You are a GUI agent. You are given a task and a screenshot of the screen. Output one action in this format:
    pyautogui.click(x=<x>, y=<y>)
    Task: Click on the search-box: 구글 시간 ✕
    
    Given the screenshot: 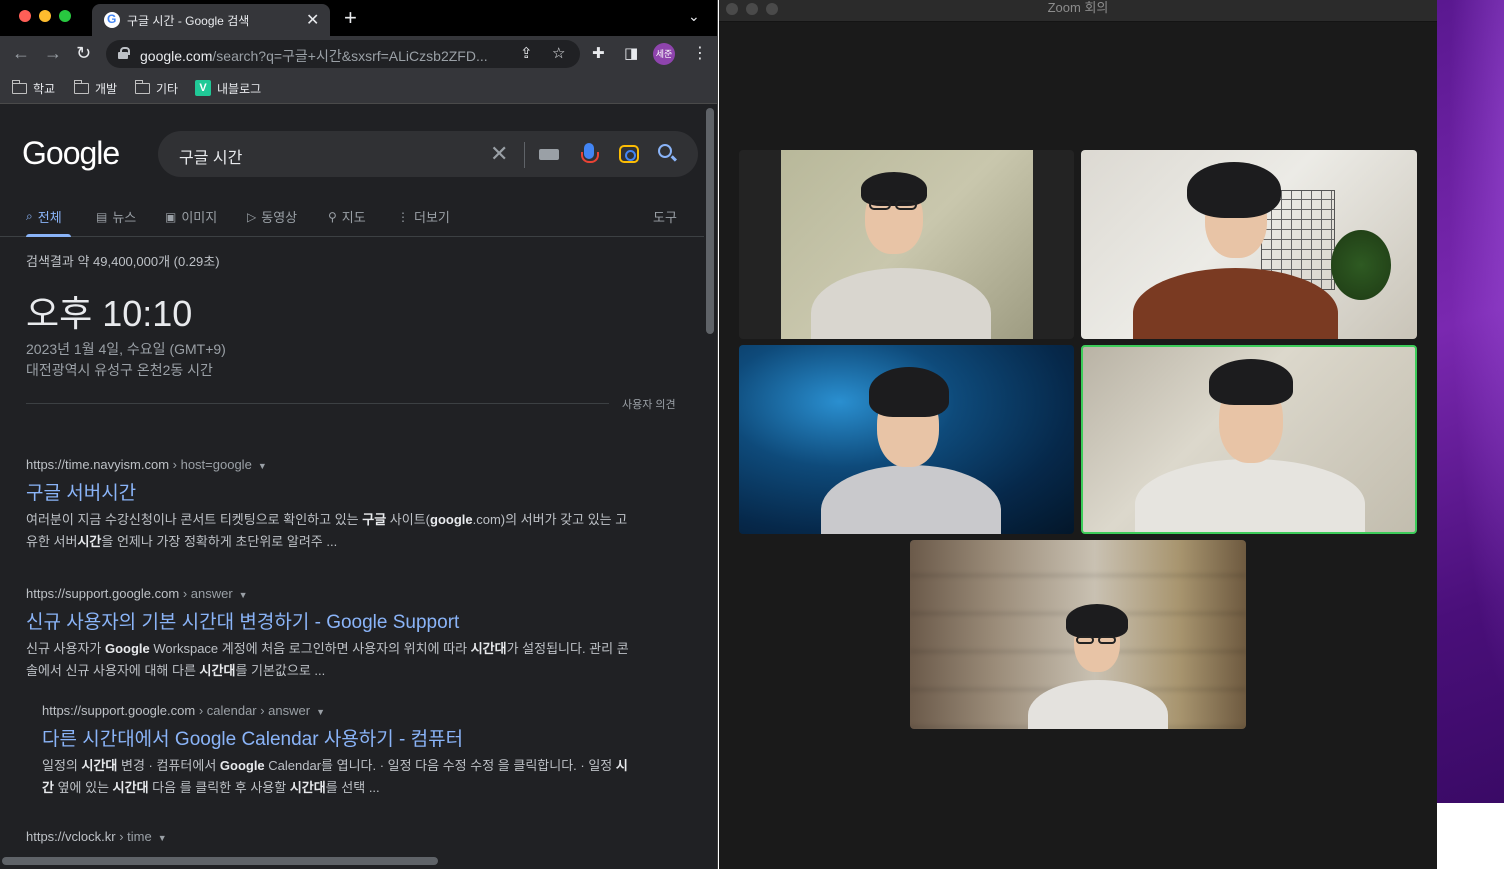 What is the action you would take?
    pyautogui.click(x=428, y=154)
    